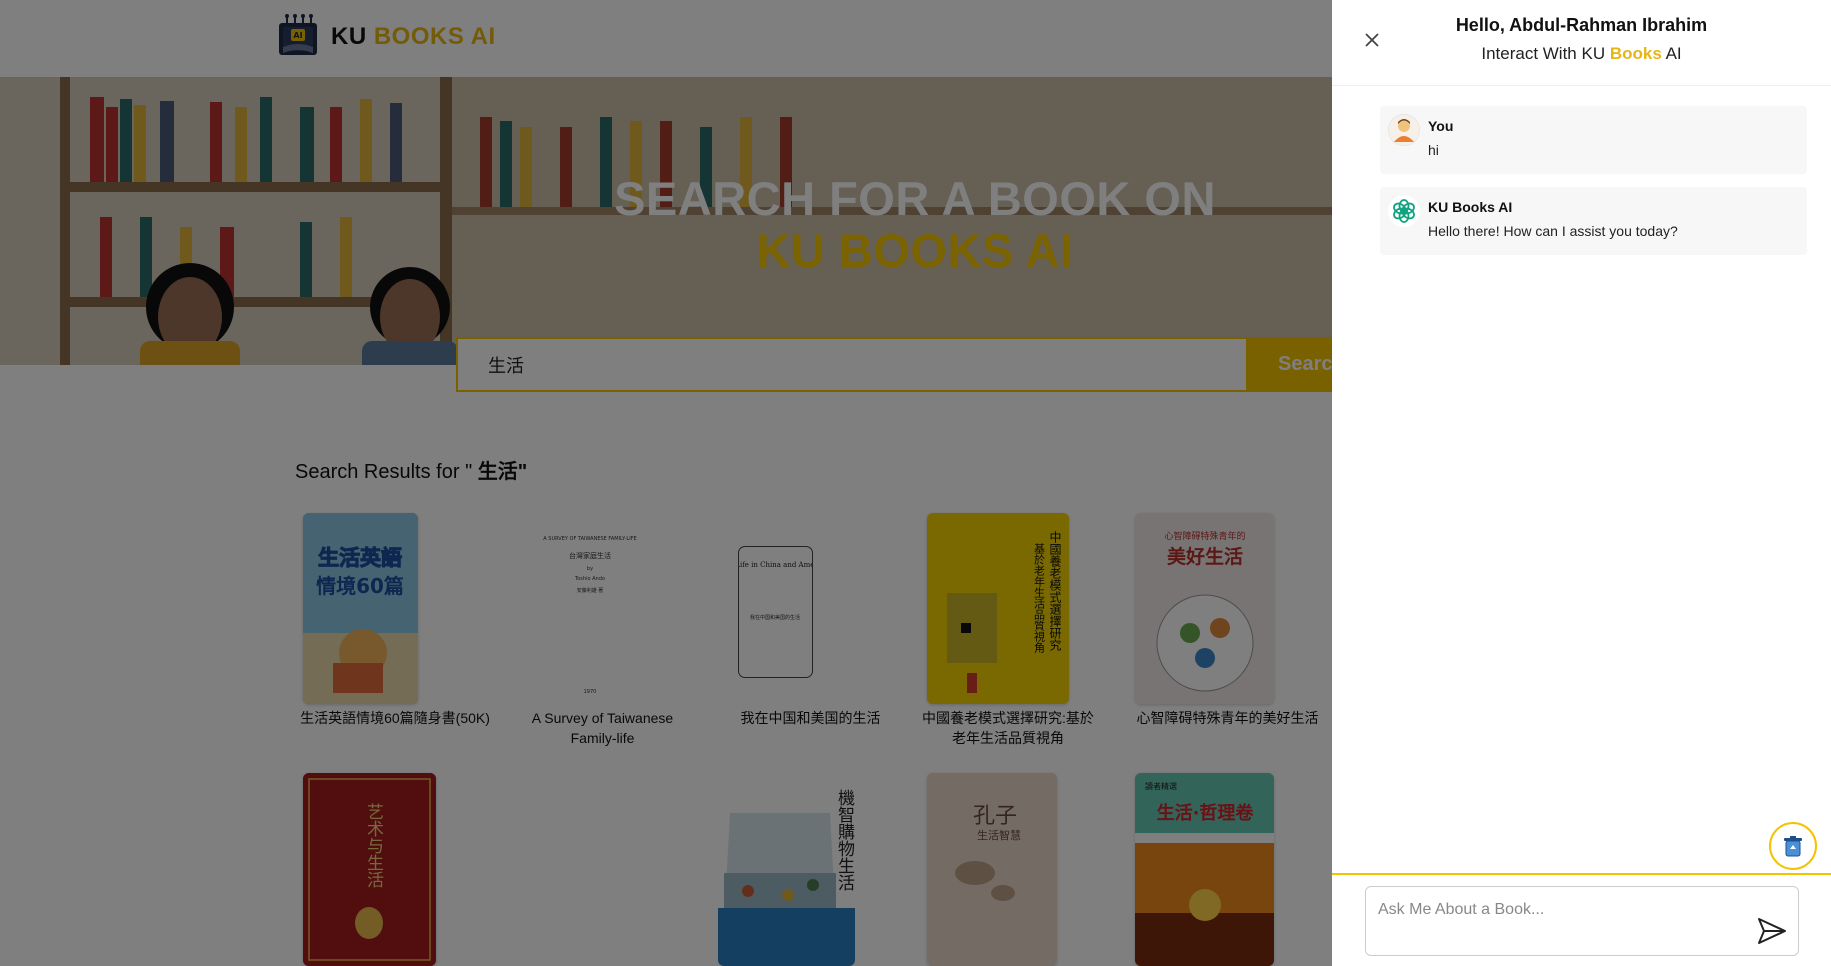 Image resolution: width=1831 pixels, height=966 pixels. What do you see at coordinates (1404, 130) in the screenshot?
I see `user-avatar-icon` at bounding box center [1404, 130].